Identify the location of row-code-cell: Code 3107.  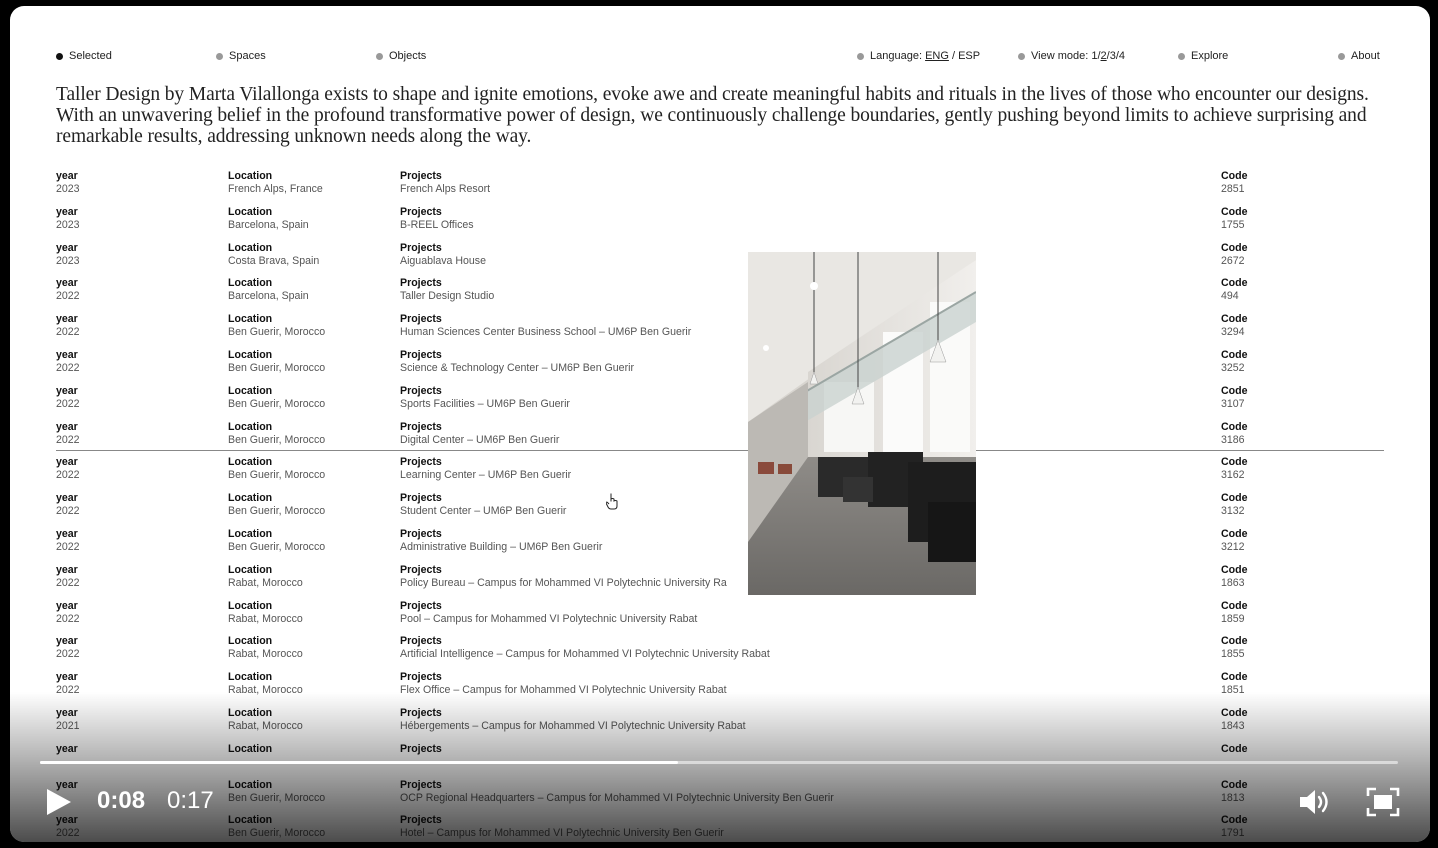
(1234, 398).